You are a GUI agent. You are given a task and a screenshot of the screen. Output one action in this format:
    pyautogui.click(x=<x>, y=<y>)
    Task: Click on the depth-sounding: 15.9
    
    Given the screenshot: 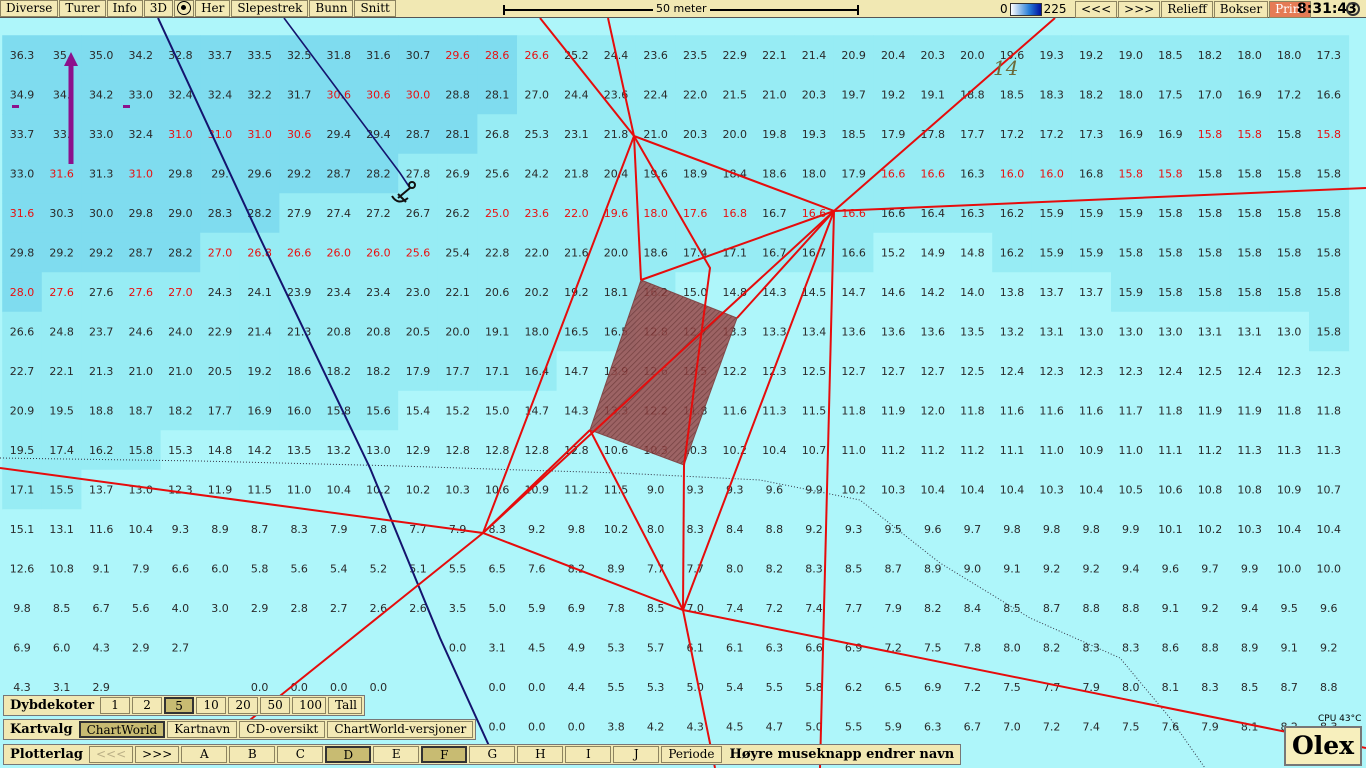 What is the action you would take?
    pyautogui.click(x=1131, y=213)
    